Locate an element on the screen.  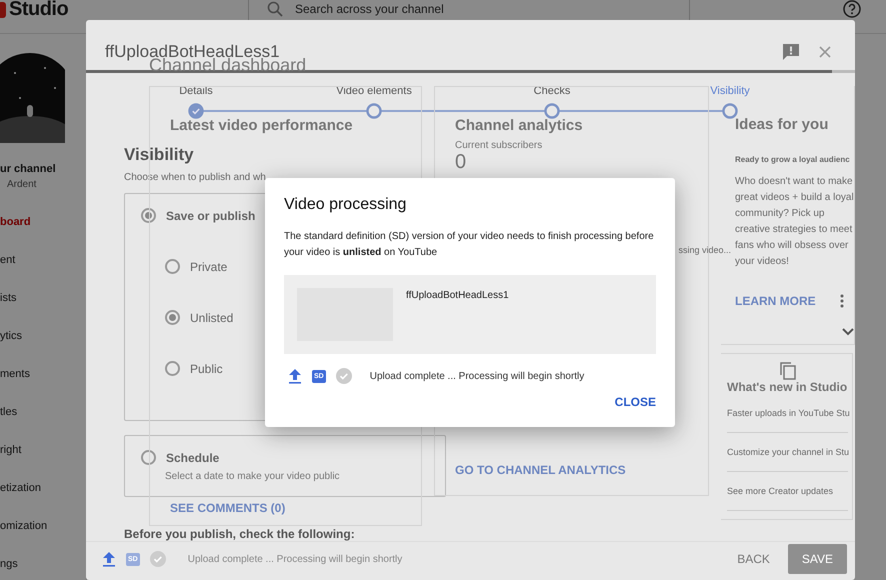
idea-heading: Ready to grow a loyal audienc is located at coordinates (792, 159).